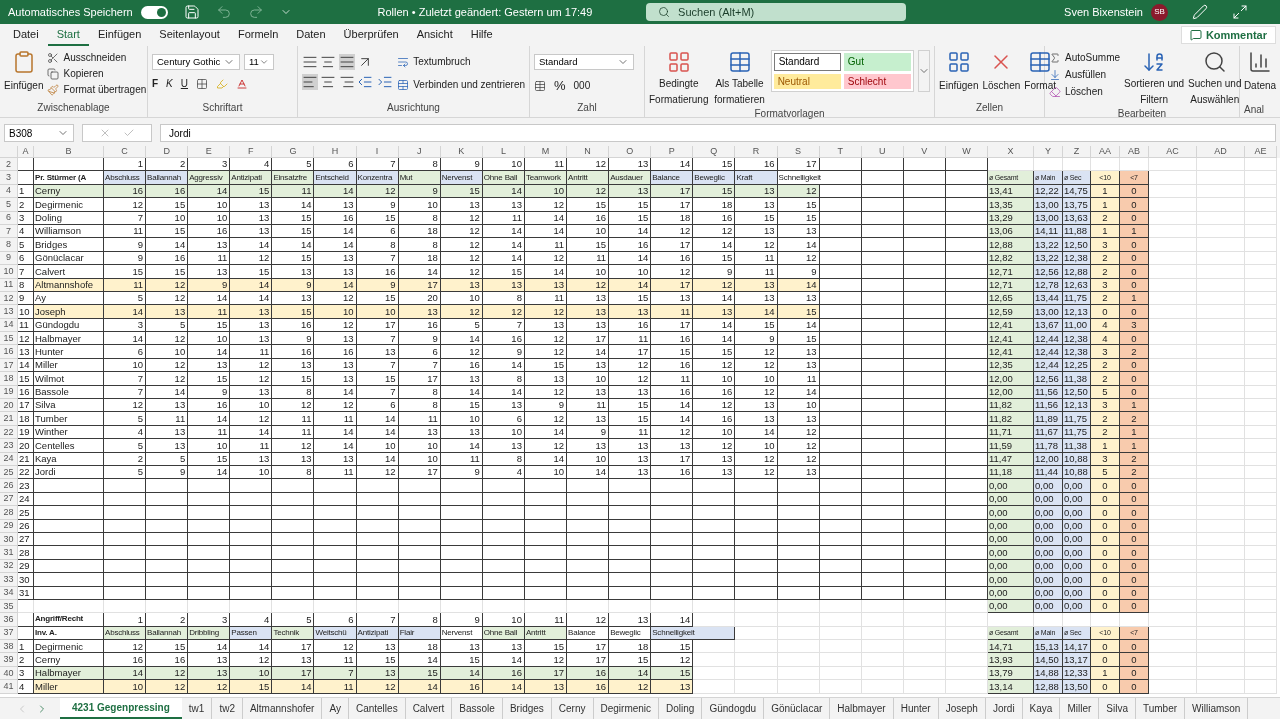 The image size is (1280, 719). Describe the element at coordinates (1260, 152) in the screenshot. I see `column-letter: AE` at that location.